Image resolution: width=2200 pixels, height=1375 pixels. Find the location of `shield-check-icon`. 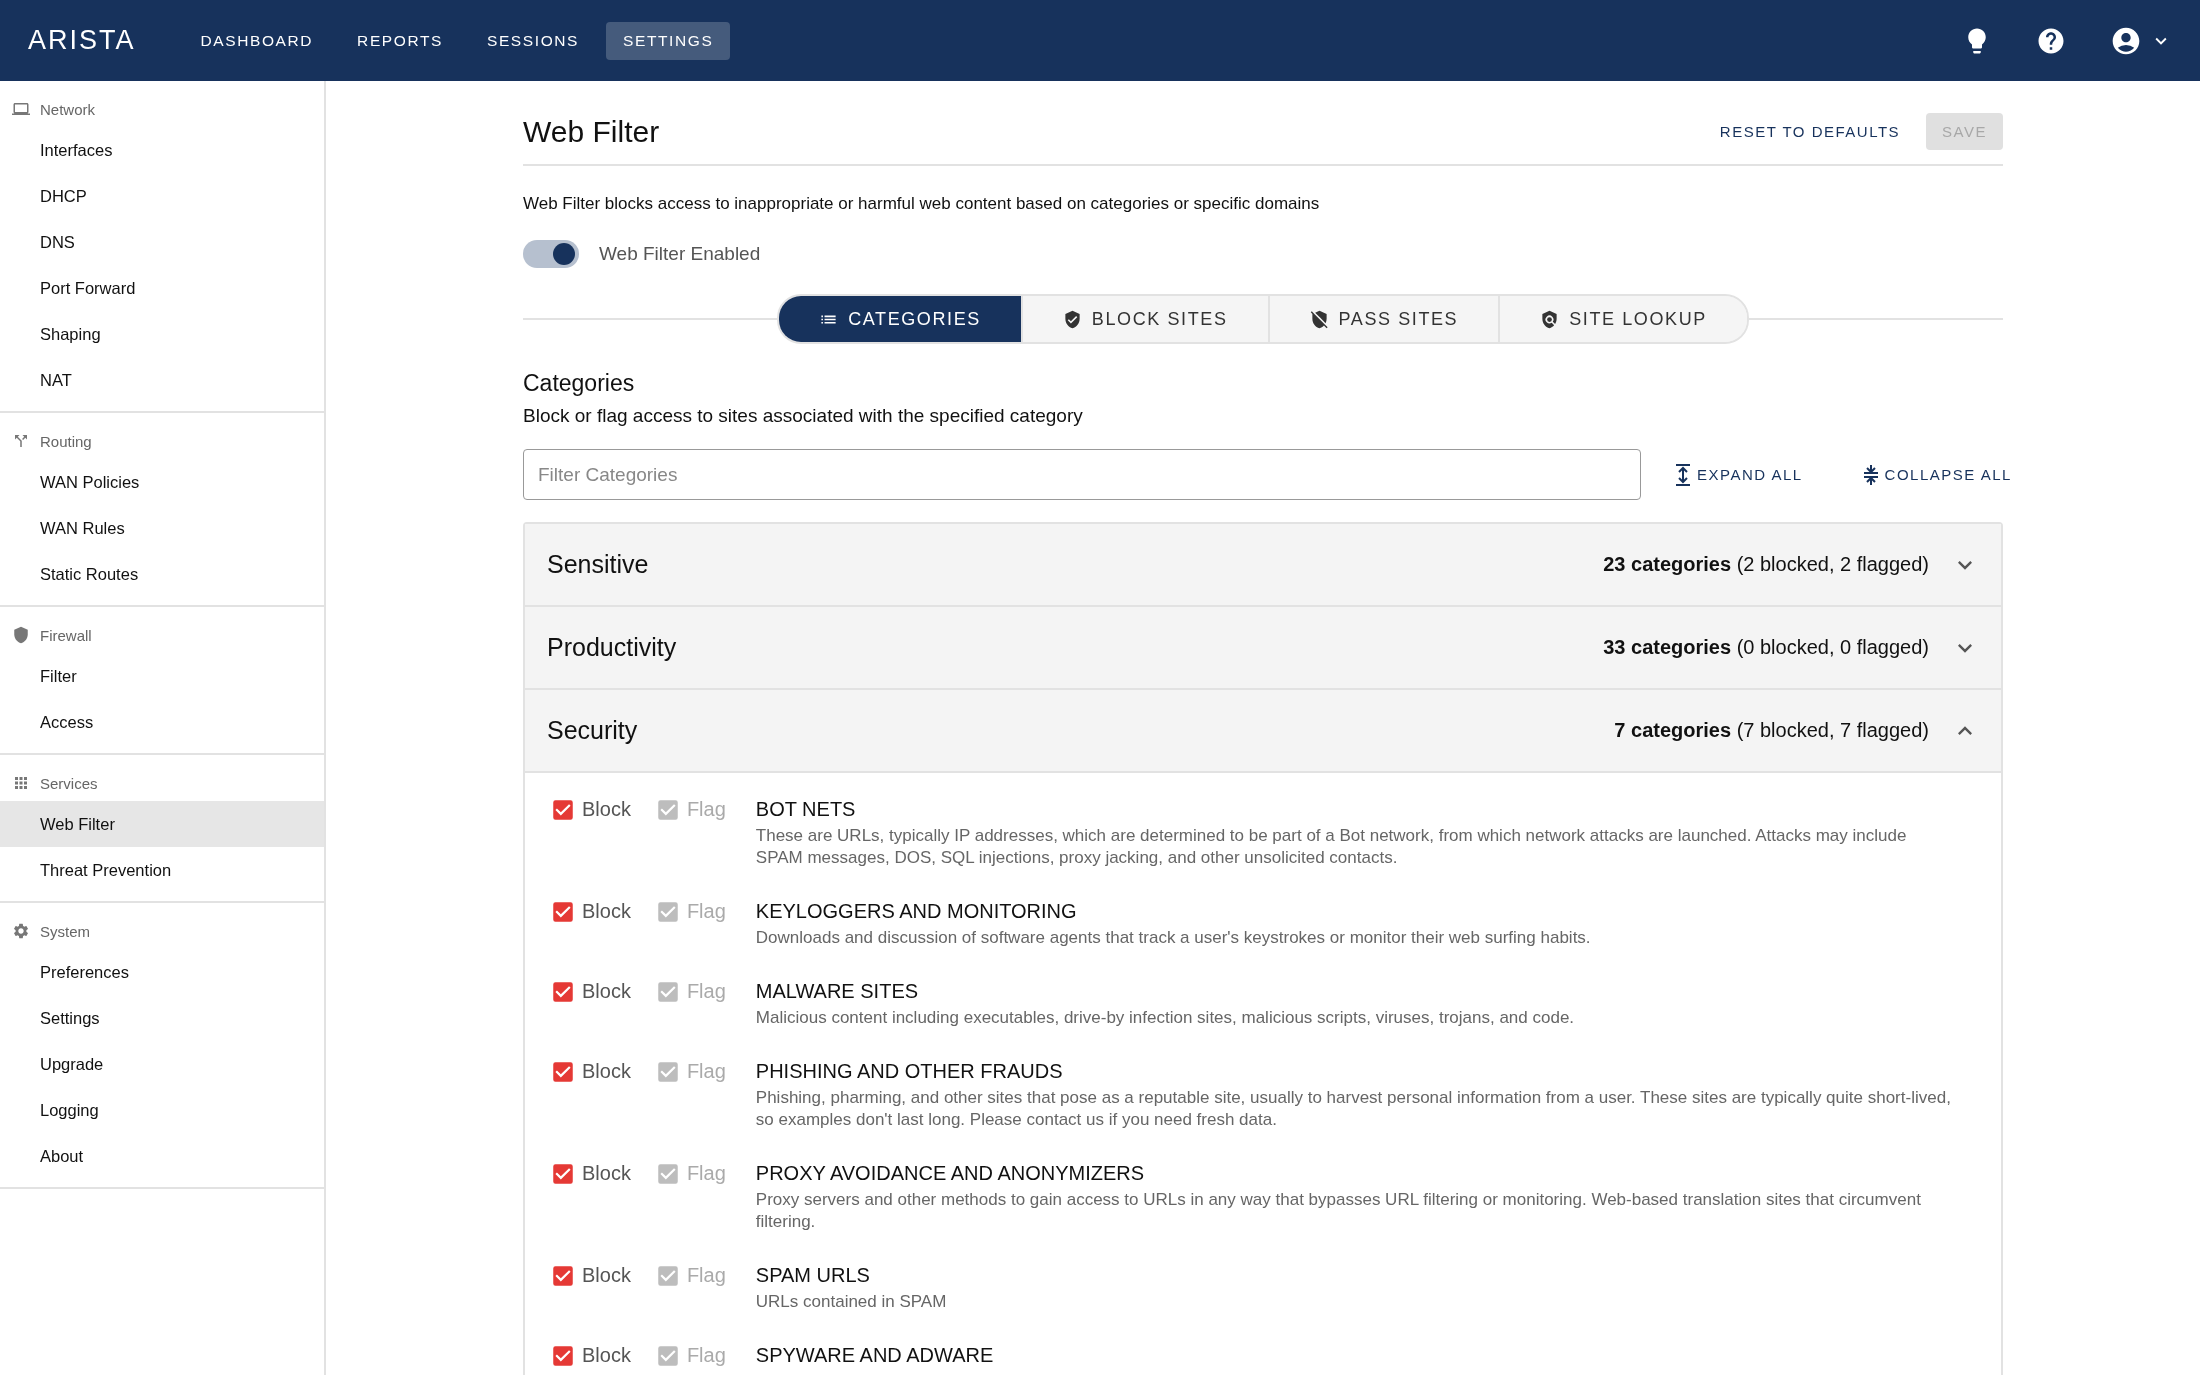

shield-check-icon is located at coordinates (1072, 319).